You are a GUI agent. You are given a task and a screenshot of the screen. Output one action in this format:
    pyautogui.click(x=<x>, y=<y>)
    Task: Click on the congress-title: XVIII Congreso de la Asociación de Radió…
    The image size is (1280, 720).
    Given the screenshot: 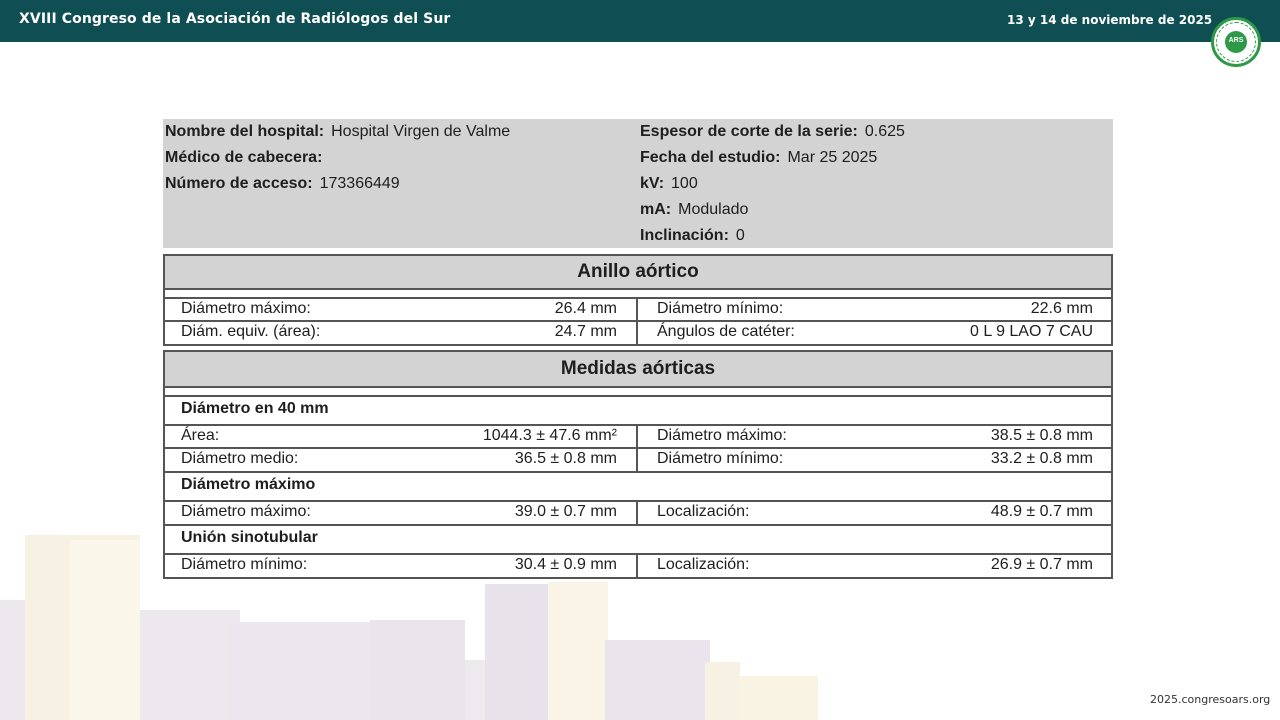 What is the action you would take?
    pyautogui.click(x=235, y=19)
    